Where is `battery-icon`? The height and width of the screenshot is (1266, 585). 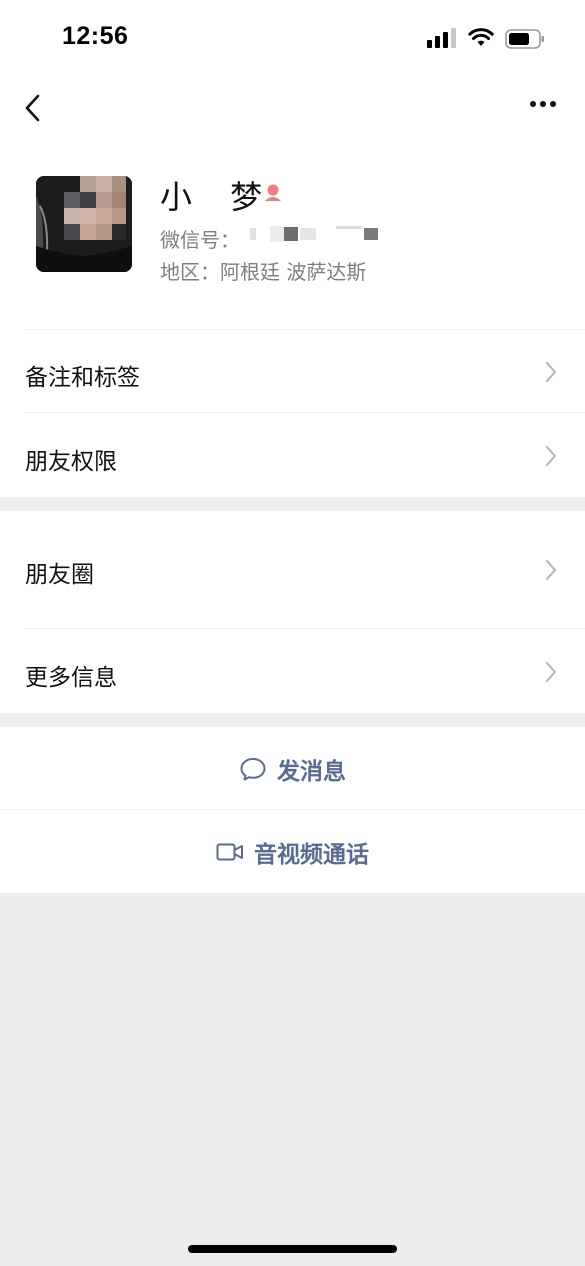 battery-icon is located at coordinates (524, 39).